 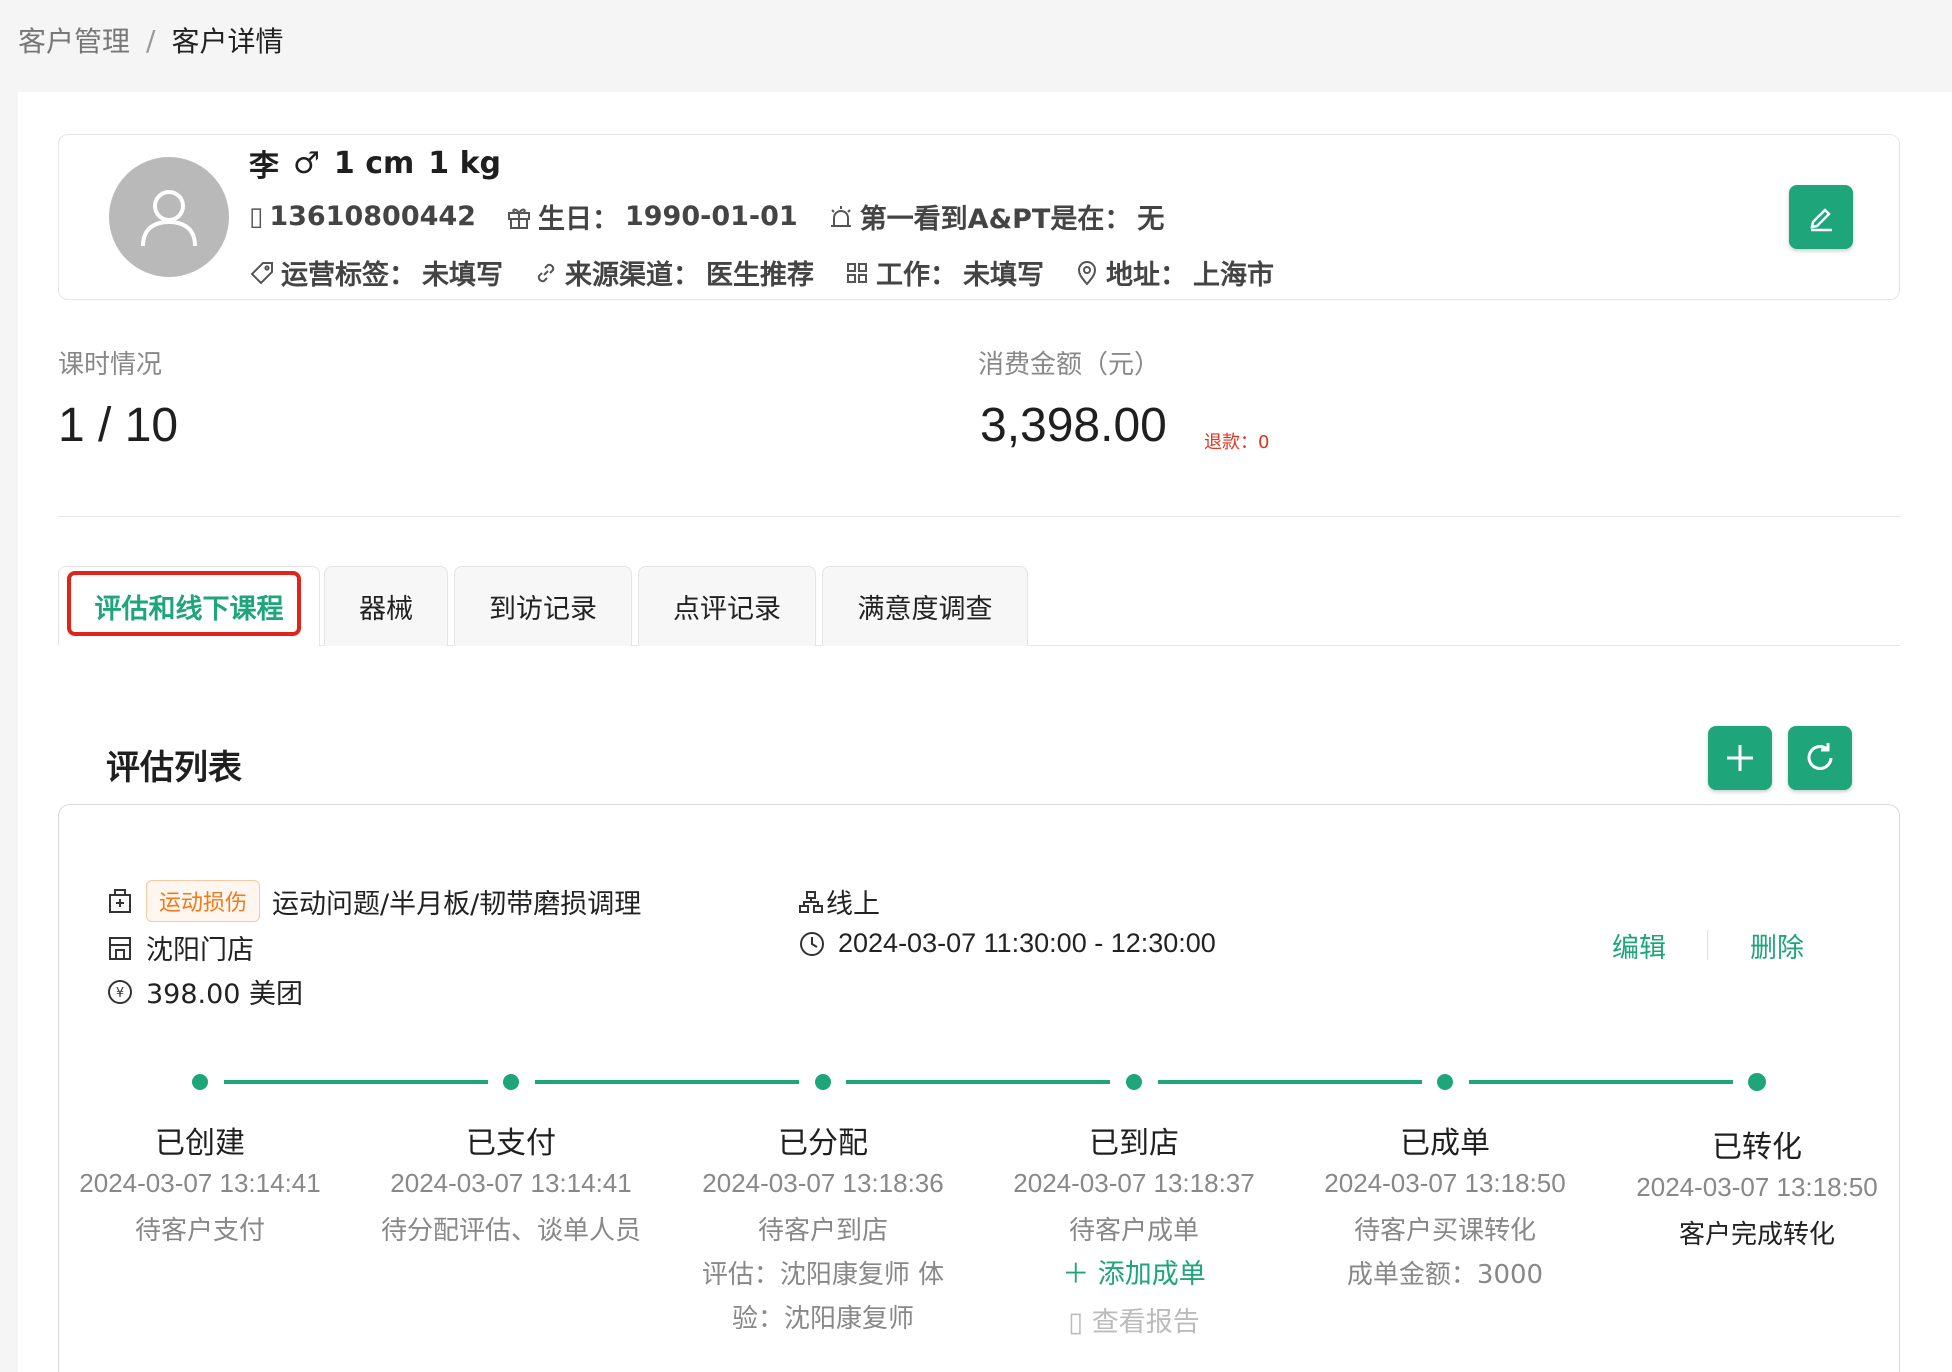 What do you see at coordinates (462, 275) in the screenshot?
I see `ops-tag-value: 未填写` at bounding box center [462, 275].